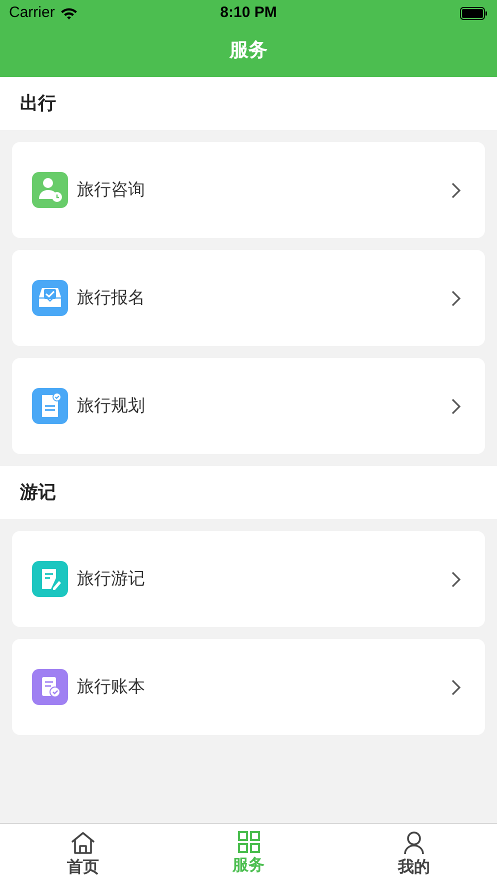 Image resolution: width=497 pixels, height=883 pixels. I want to click on page-title: 服务, so click(249, 51).